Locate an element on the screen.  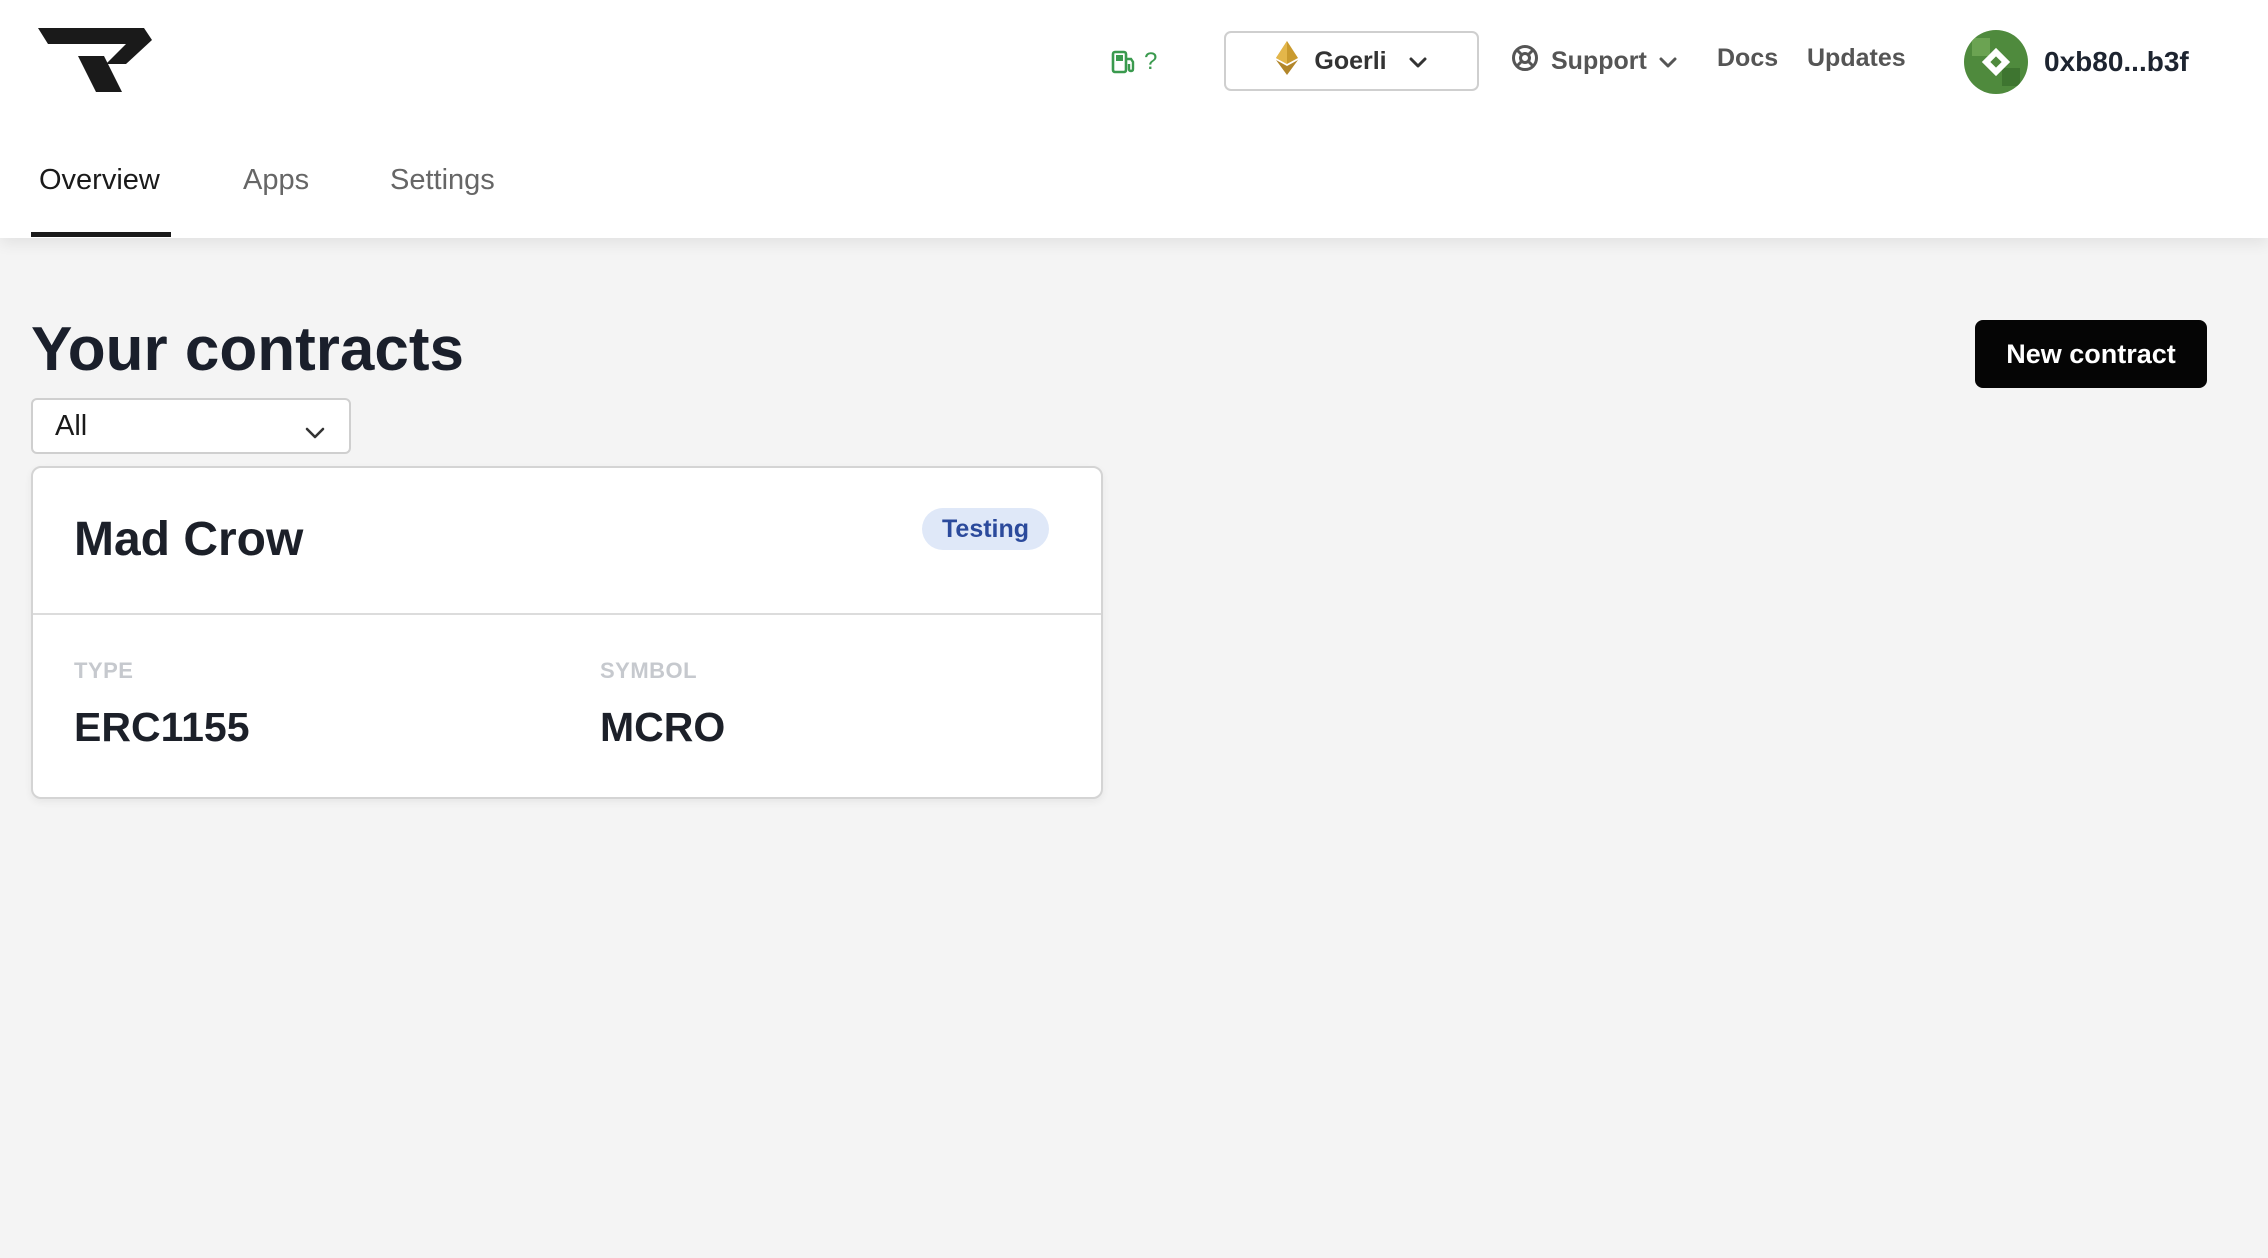
gas-price-indicator: ? is located at coordinates (1133, 62).